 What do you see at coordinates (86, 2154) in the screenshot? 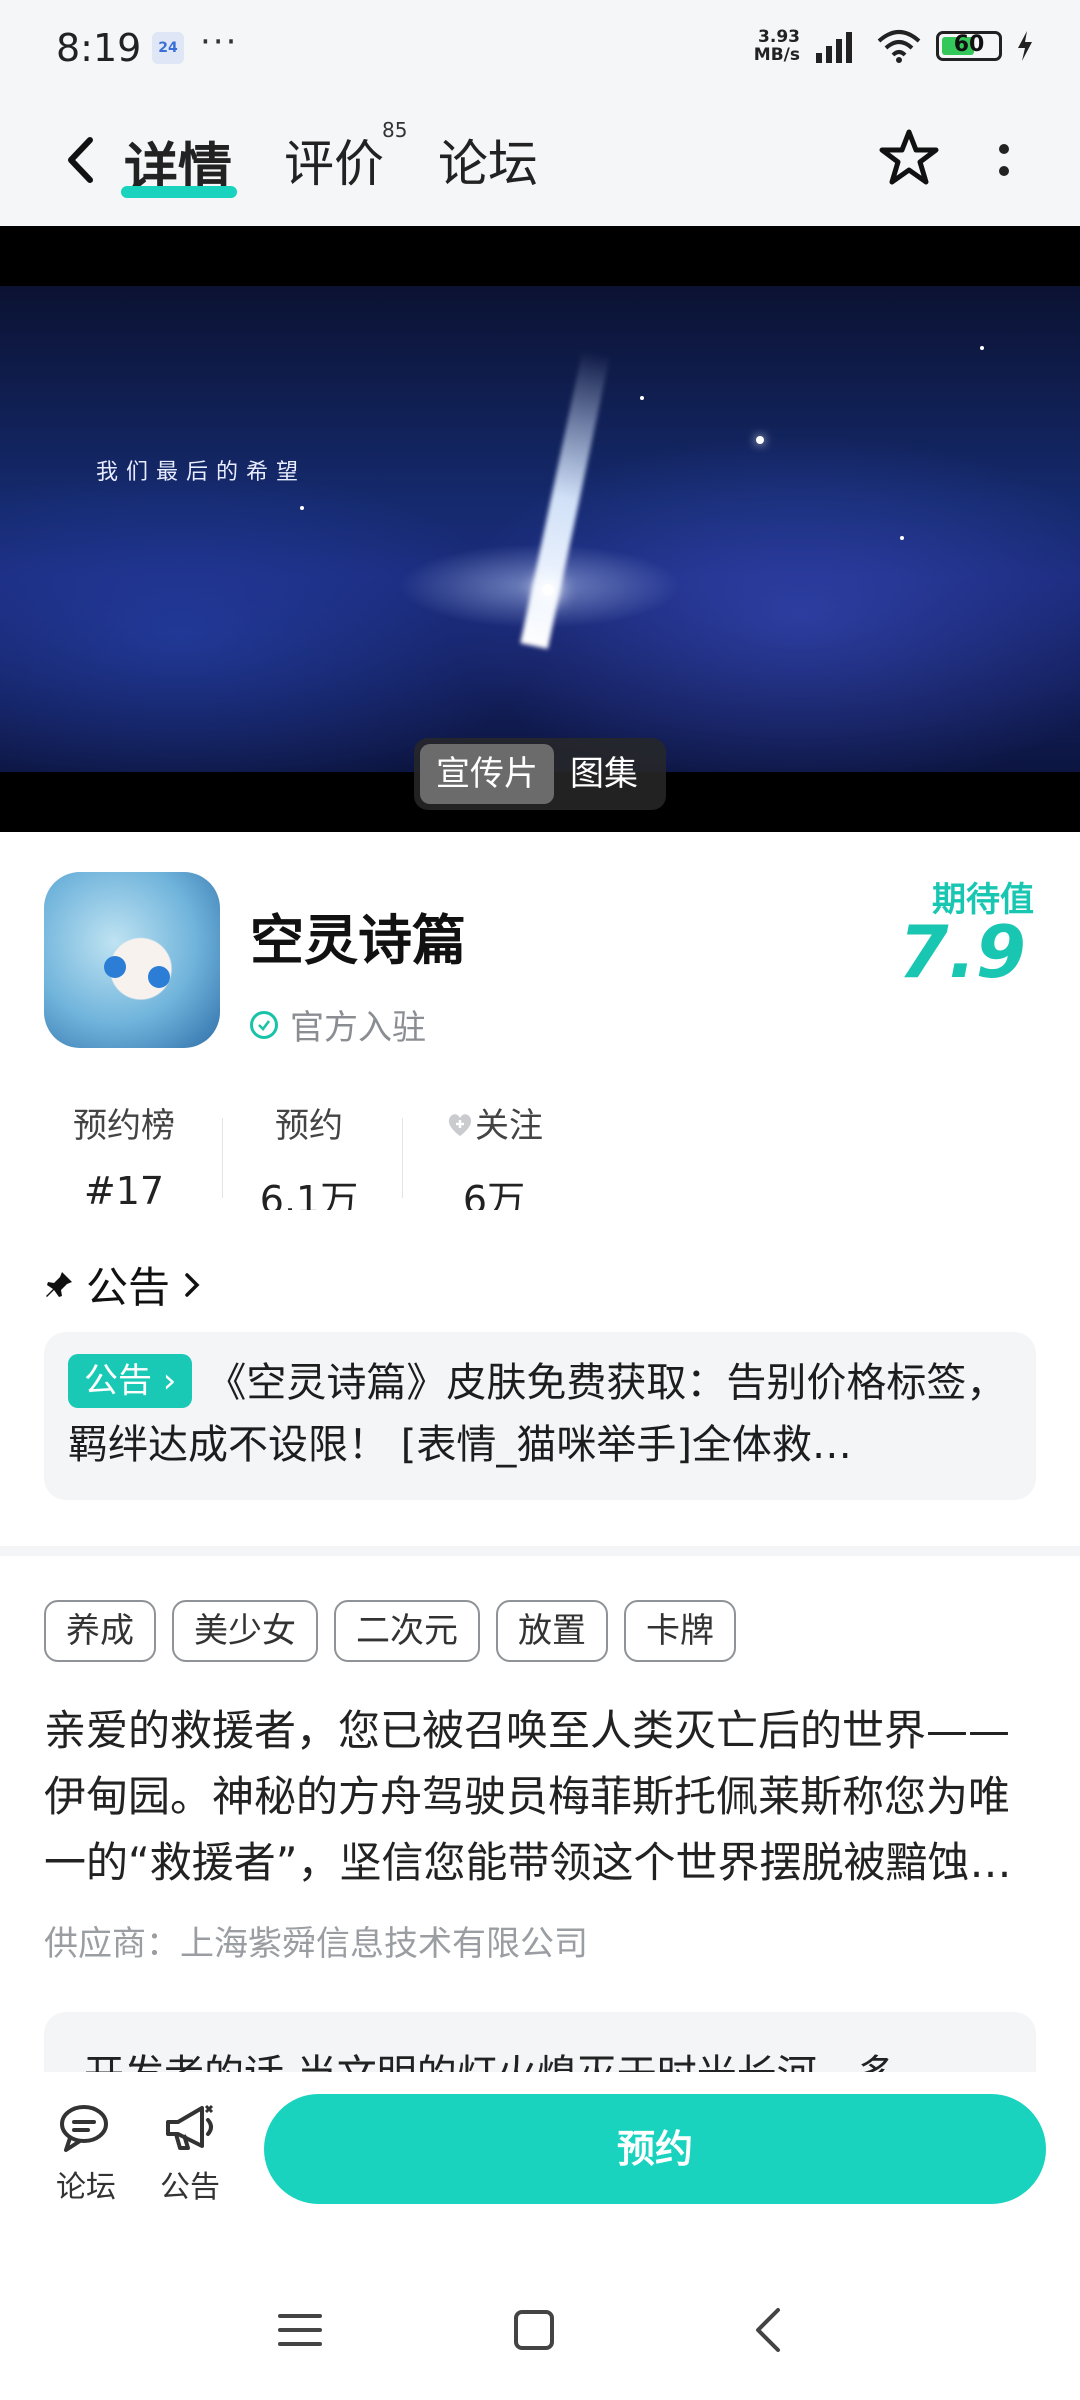
I see `forum-button: 论坛` at bounding box center [86, 2154].